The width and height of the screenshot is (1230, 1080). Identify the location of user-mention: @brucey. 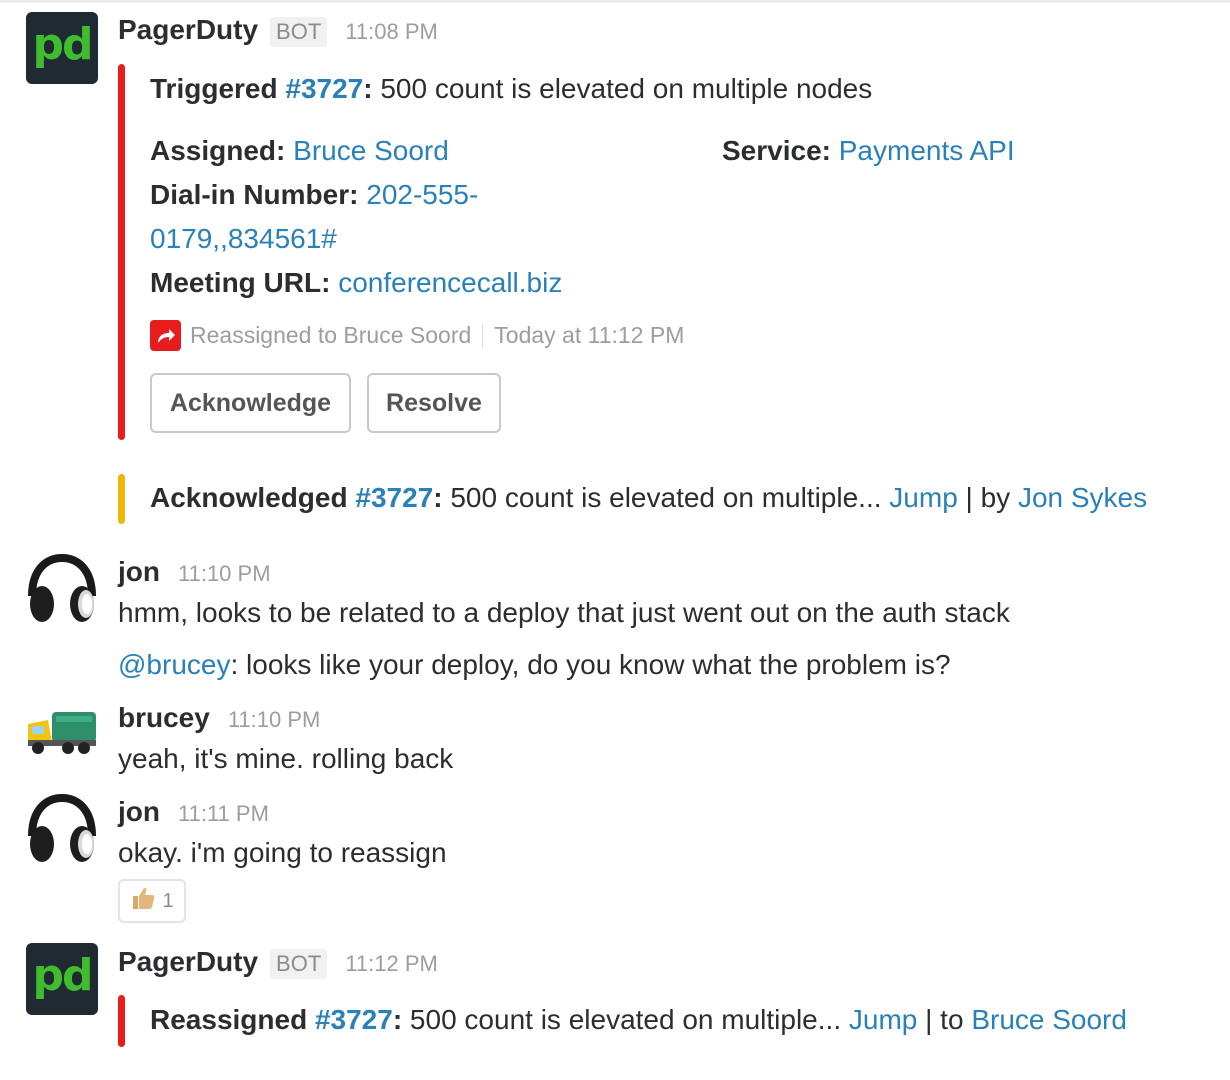
(174, 664).